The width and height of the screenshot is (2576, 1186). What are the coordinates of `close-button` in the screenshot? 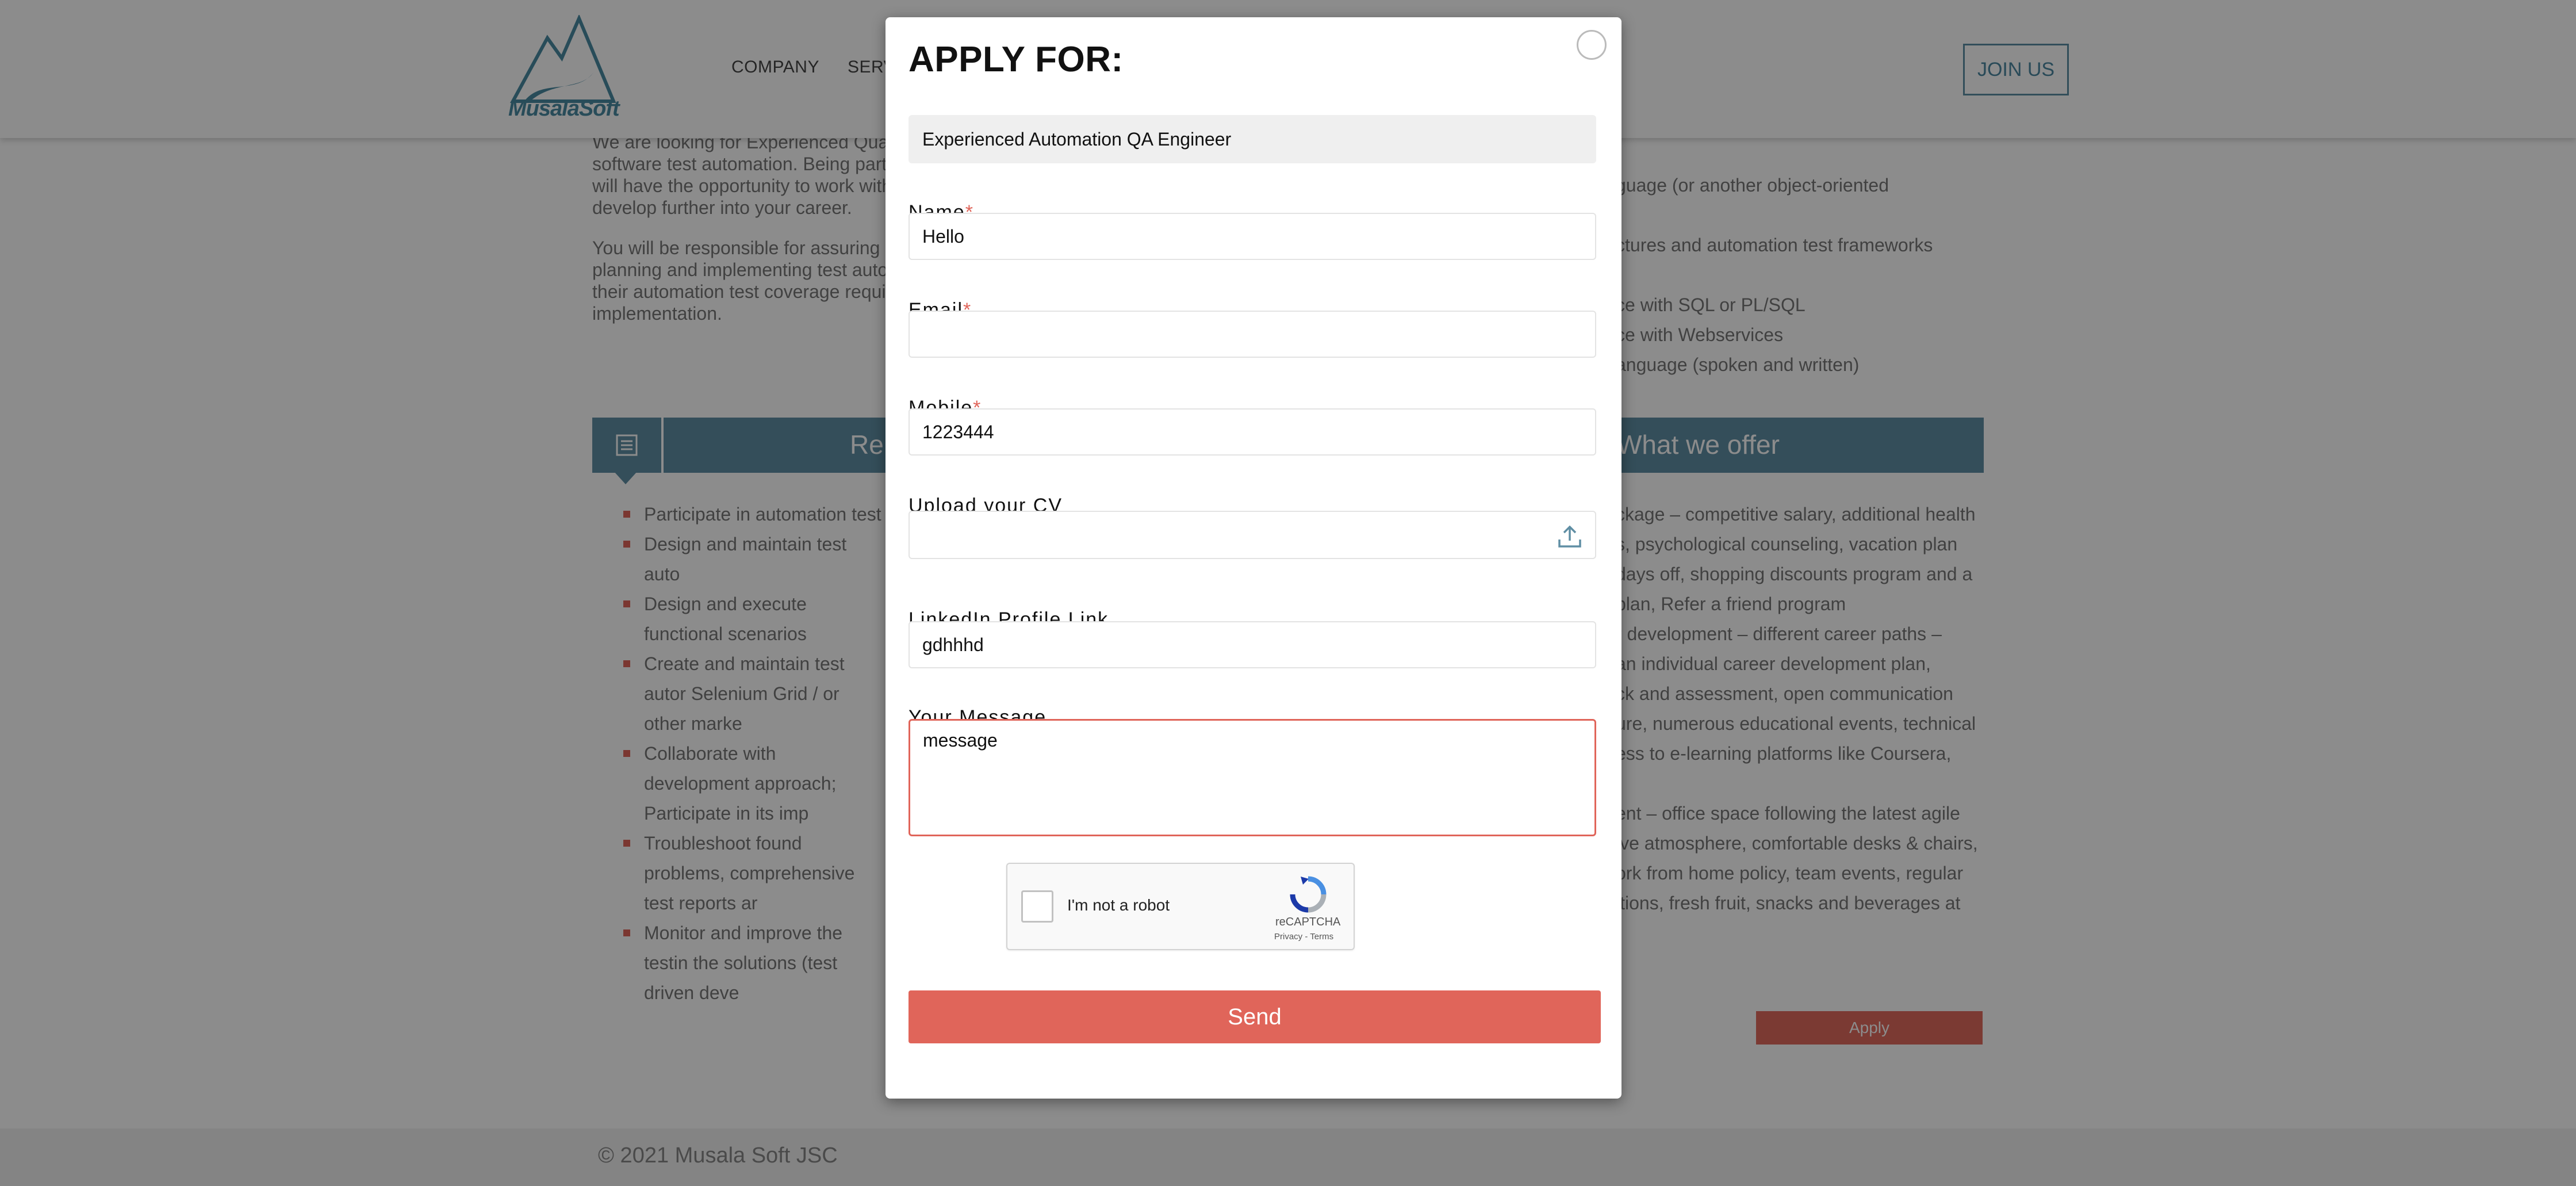 It's located at (1592, 45).